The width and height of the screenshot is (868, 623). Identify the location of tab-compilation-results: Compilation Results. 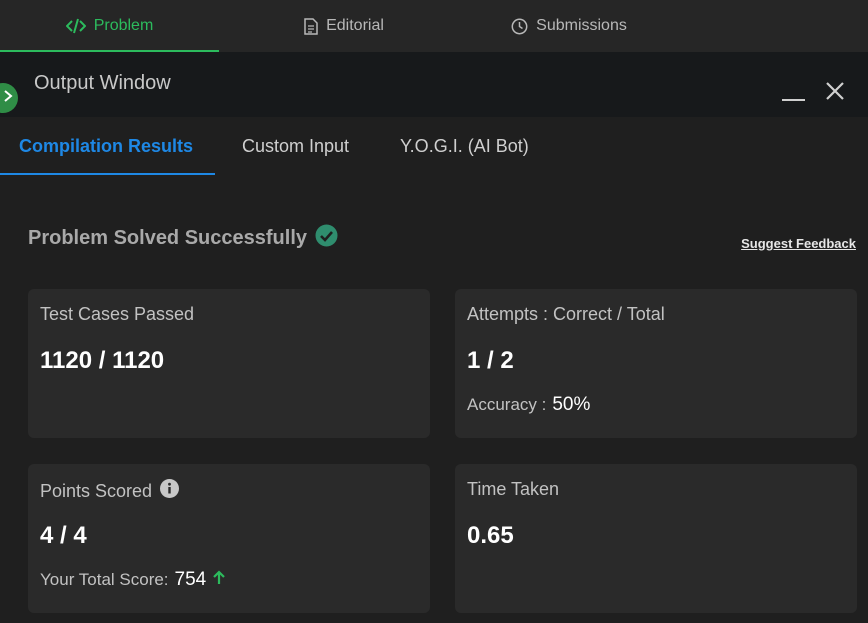
(108, 146).